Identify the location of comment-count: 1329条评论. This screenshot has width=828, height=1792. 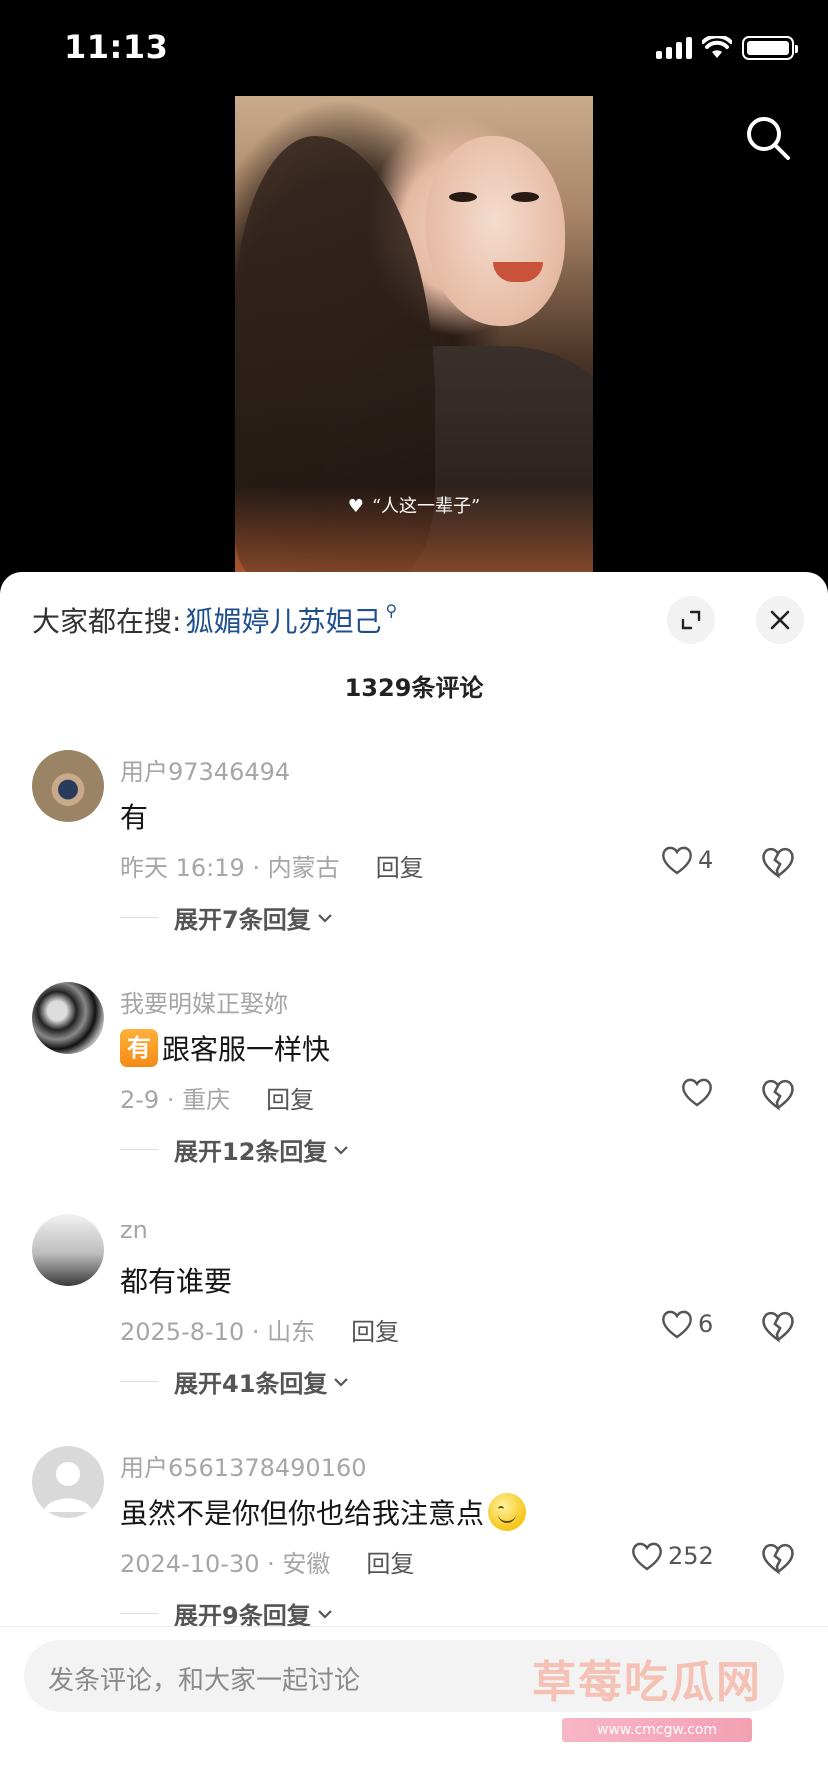
(414, 688).